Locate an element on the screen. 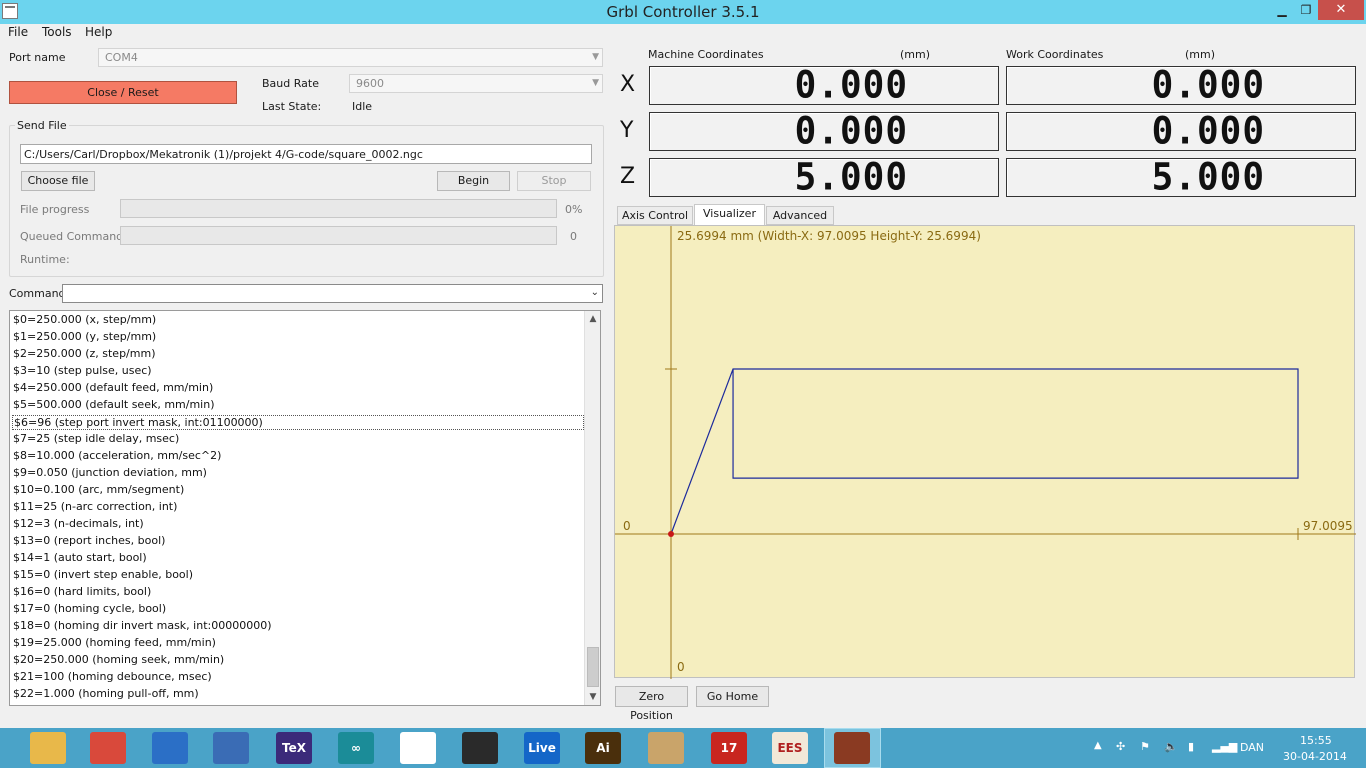 The width and height of the screenshot is (1366, 768). file-progress-label: File progress is located at coordinates (55, 209).